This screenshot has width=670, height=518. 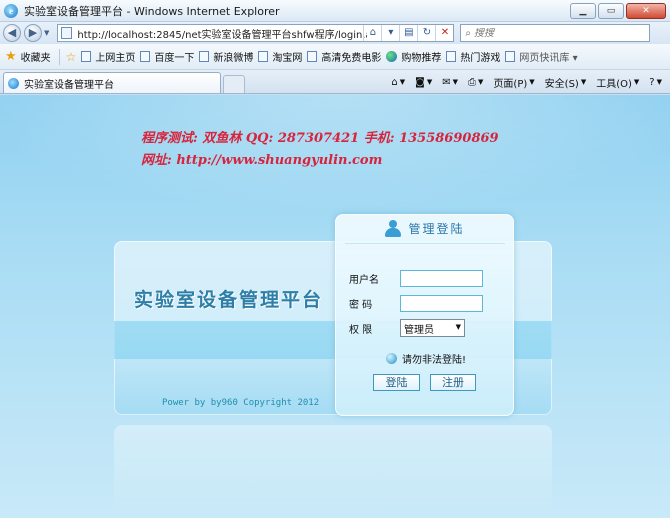 I want to click on system-title: 实验室设备管理平台, so click(x=229, y=300).